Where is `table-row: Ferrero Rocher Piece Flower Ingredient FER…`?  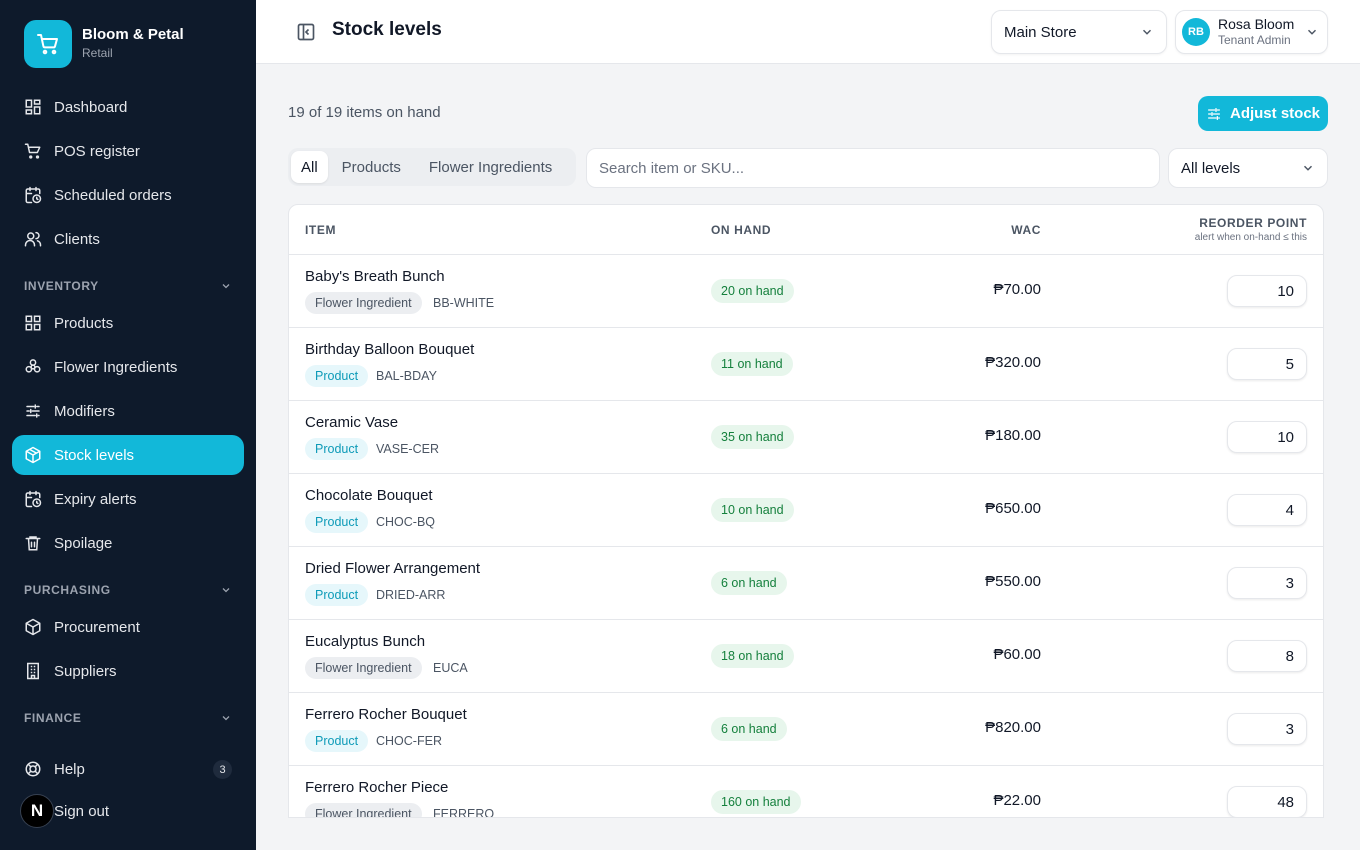
table-row: Ferrero Rocher Piece Flower Ingredient FER… is located at coordinates (806, 791).